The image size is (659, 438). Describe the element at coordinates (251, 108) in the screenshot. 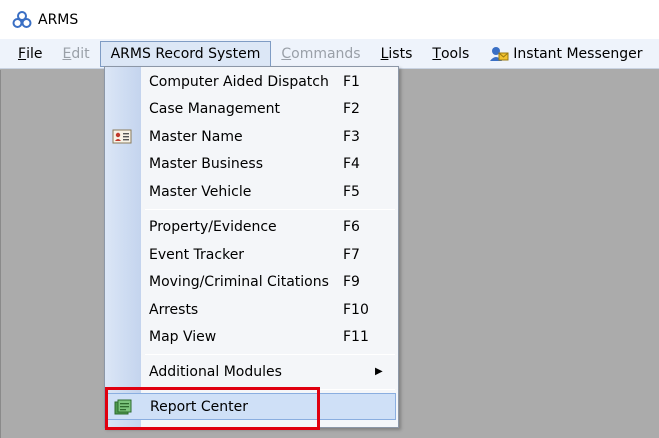

I see `menu-item-case-management: Case Management F2` at that location.